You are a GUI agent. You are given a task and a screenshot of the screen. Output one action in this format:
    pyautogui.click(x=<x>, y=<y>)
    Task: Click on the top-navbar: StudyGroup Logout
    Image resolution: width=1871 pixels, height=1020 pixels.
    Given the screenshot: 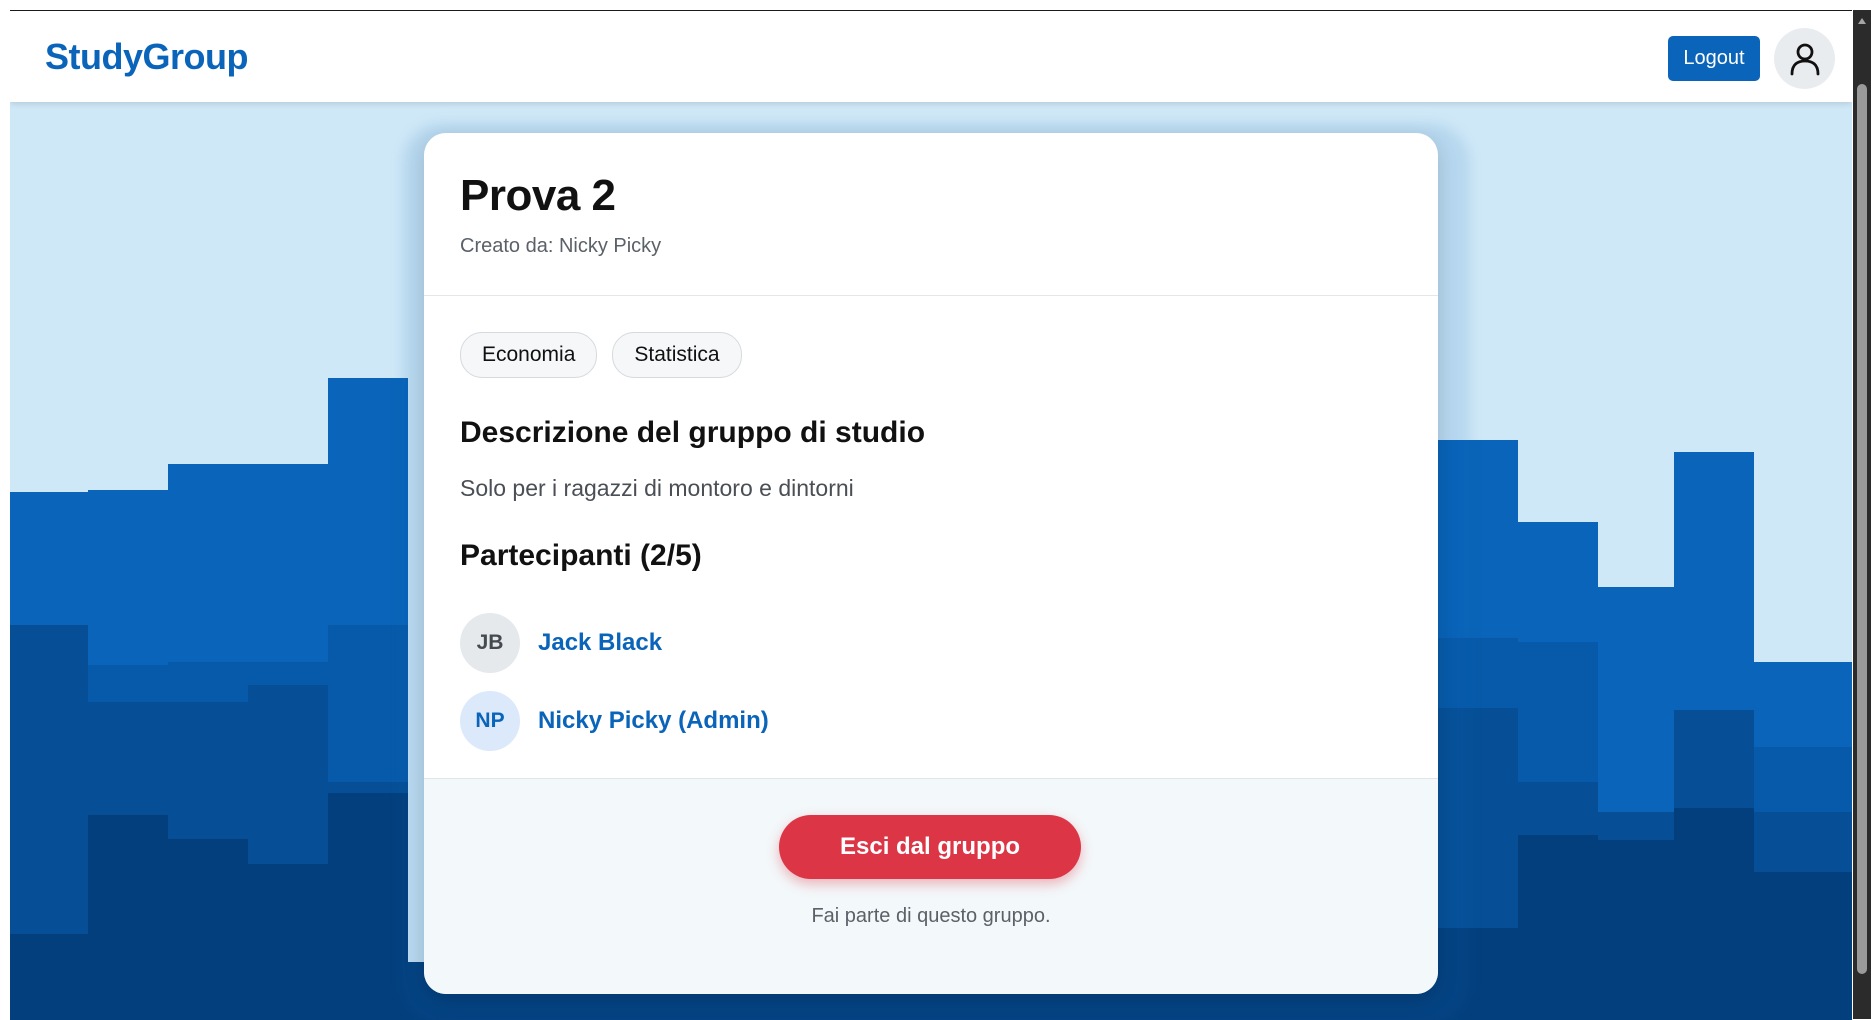 What is the action you would take?
    pyautogui.click(x=931, y=56)
    